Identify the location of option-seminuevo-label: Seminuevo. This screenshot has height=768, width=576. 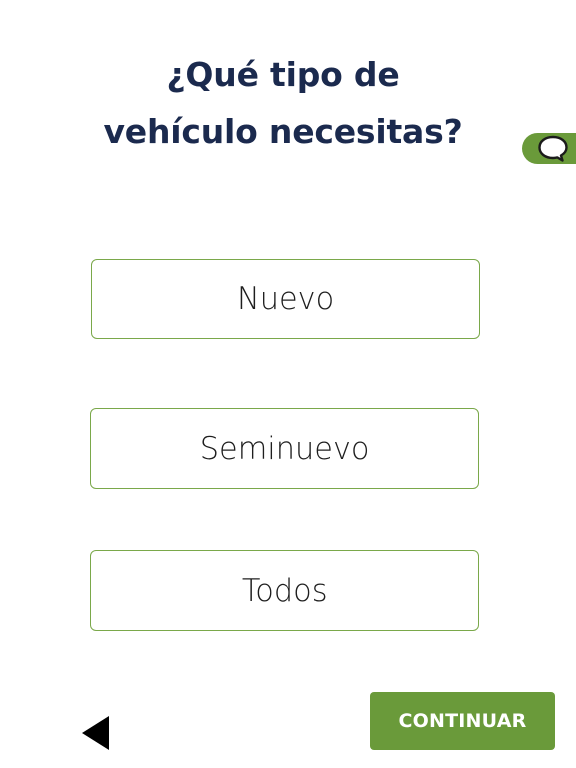
(284, 448).